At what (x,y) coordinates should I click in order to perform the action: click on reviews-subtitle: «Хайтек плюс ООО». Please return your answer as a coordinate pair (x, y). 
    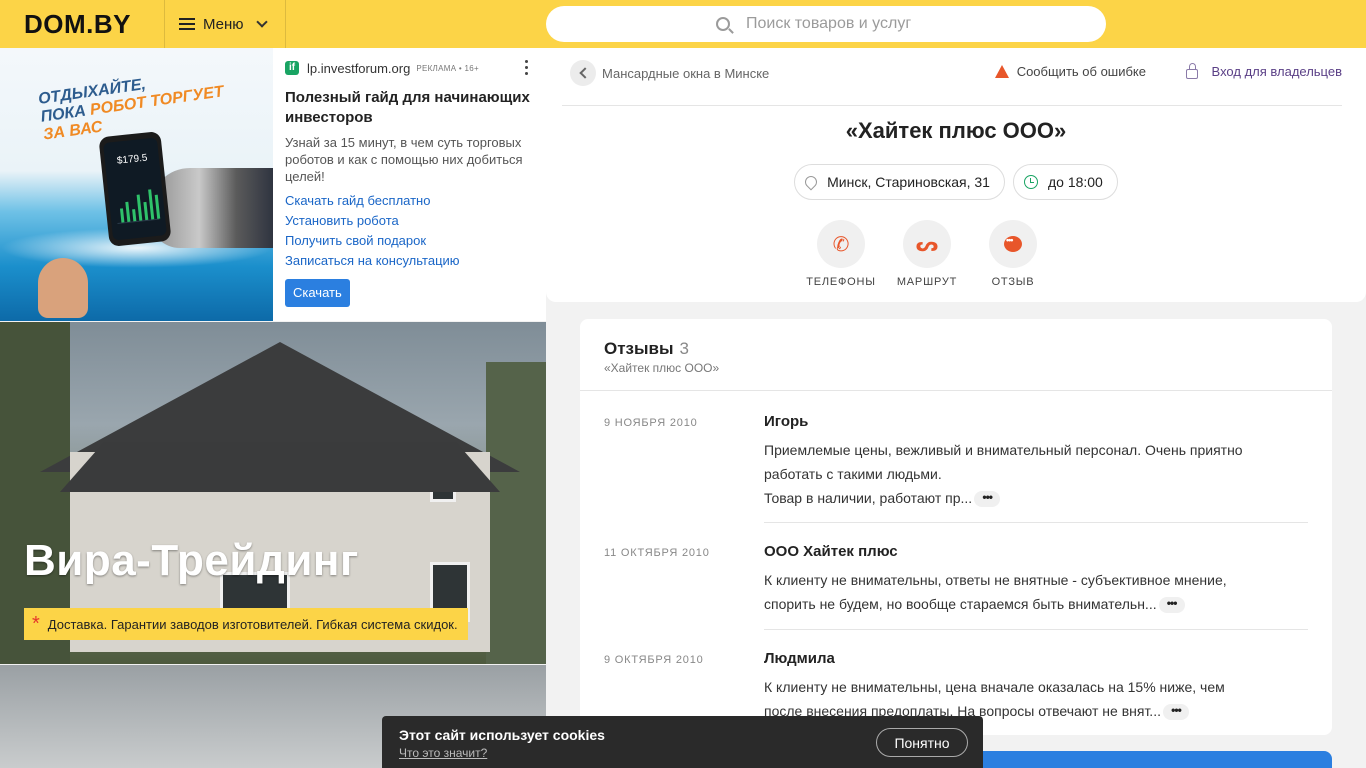
    Looking at the image, I should click on (662, 368).